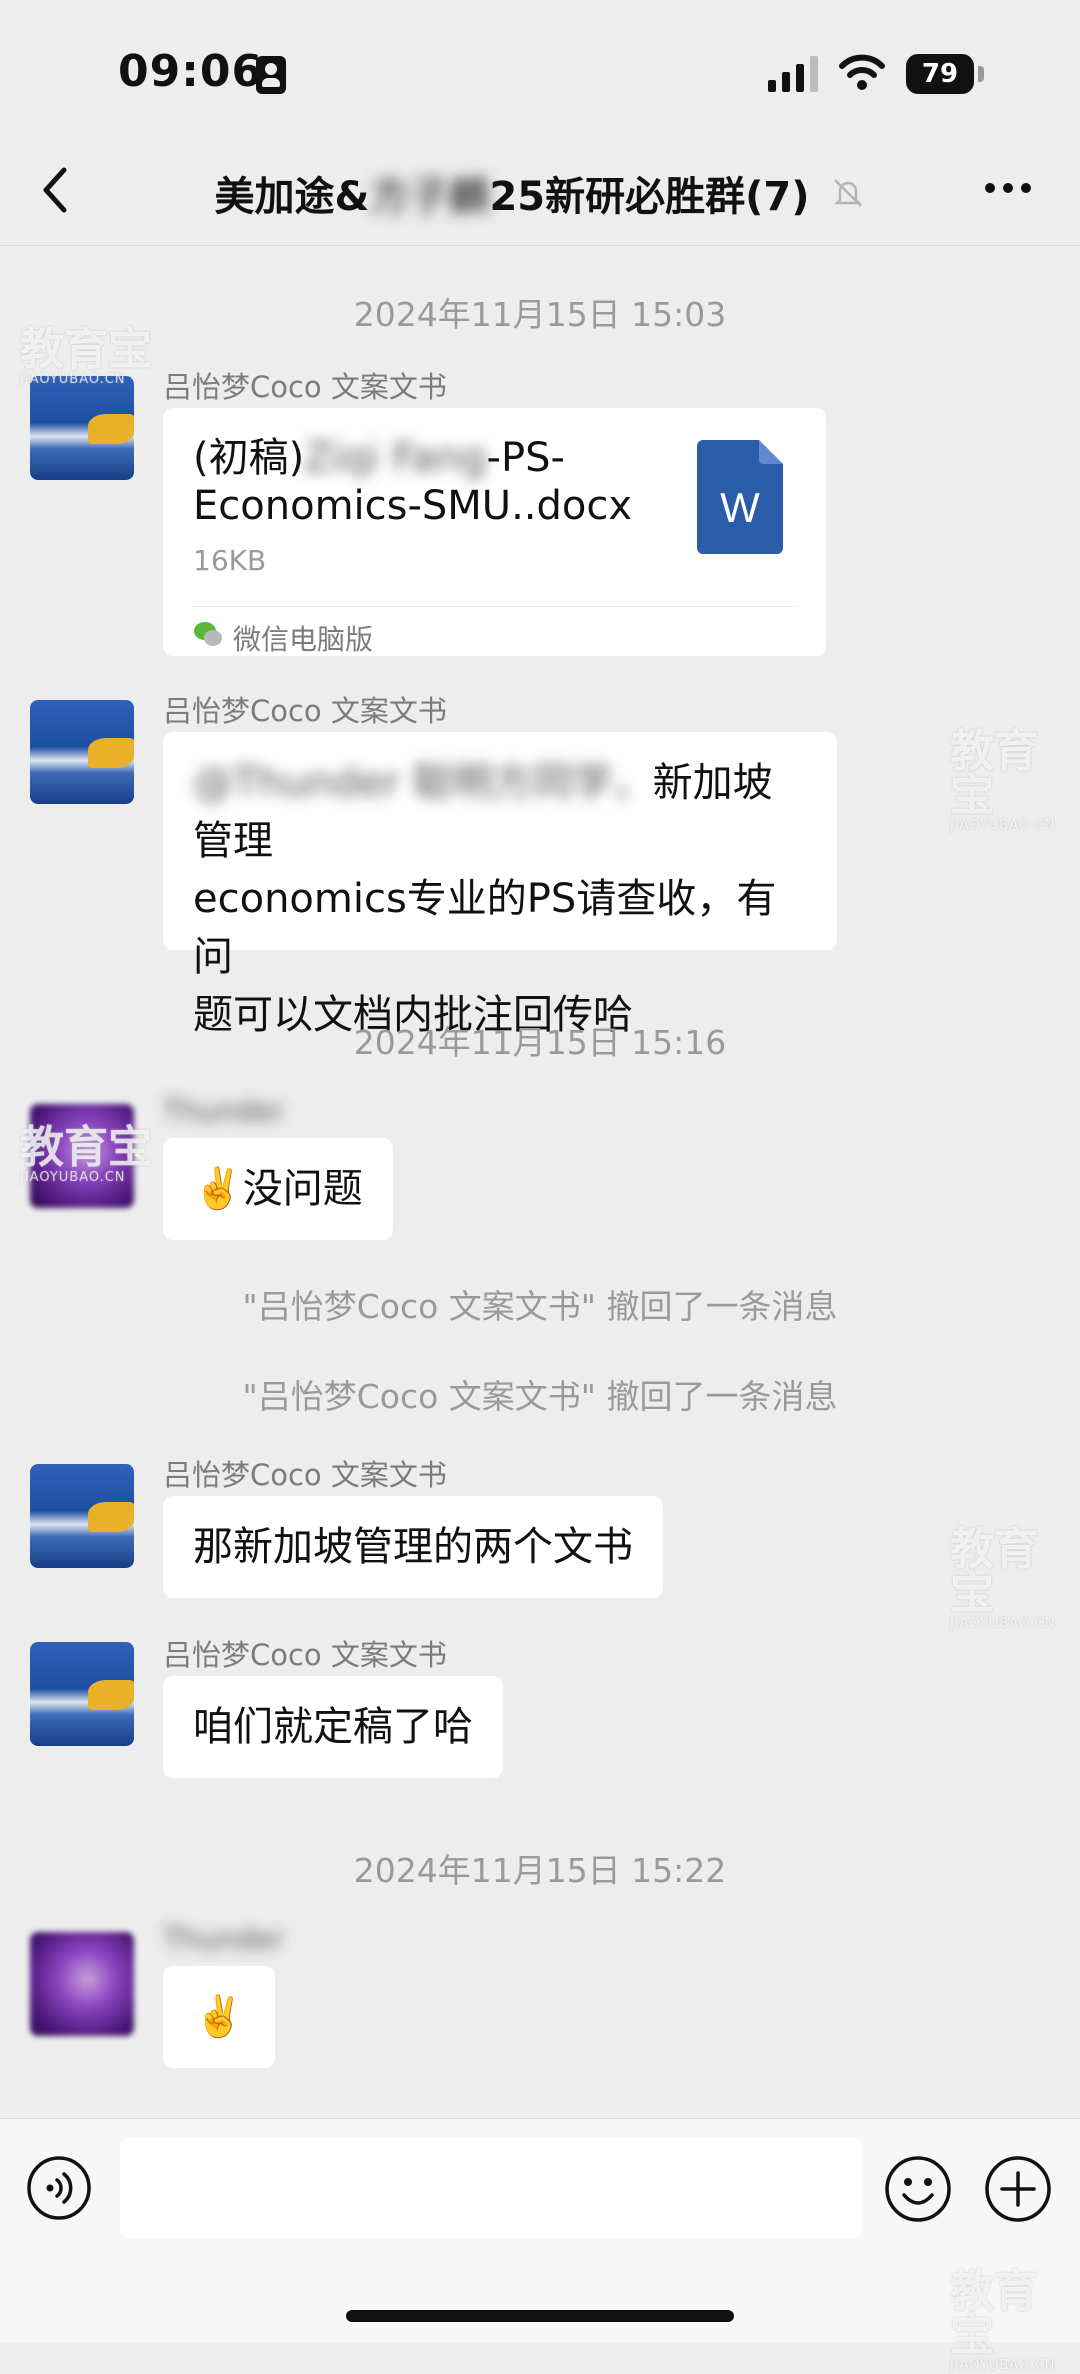  I want to click on message-bubble: ✌️没问题, so click(278, 1189).